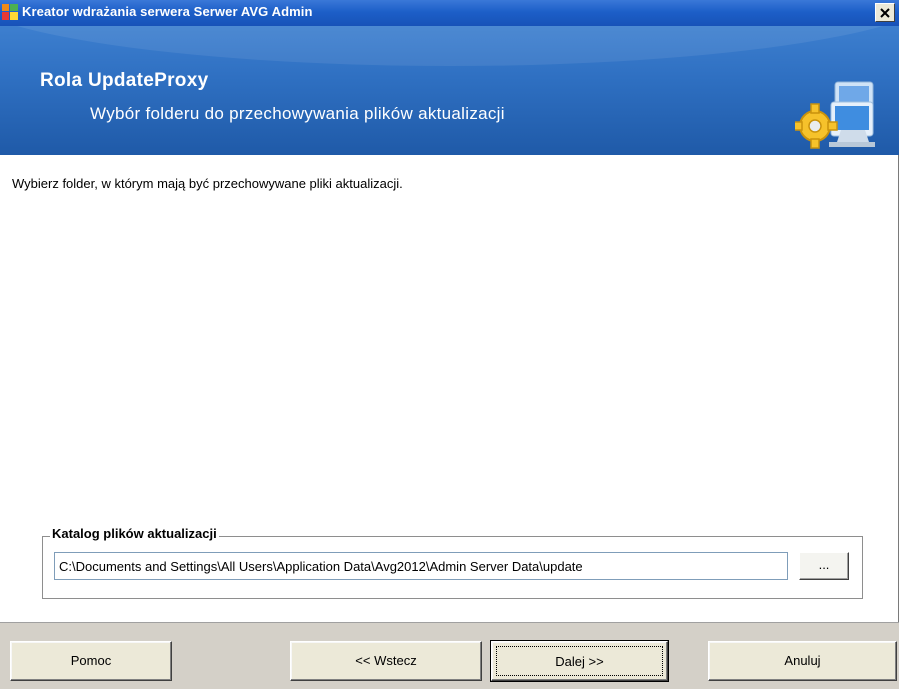  What do you see at coordinates (835, 115) in the screenshot?
I see `gear-computer-icon` at bounding box center [835, 115].